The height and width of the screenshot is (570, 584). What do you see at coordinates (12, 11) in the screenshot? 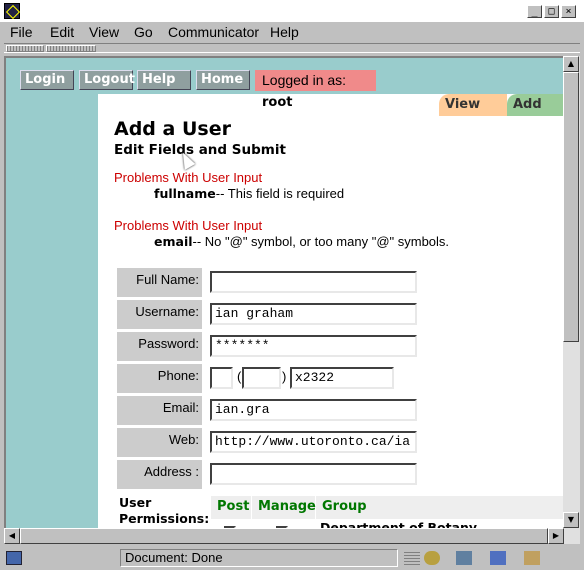
I see `app-icon` at bounding box center [12, 11].